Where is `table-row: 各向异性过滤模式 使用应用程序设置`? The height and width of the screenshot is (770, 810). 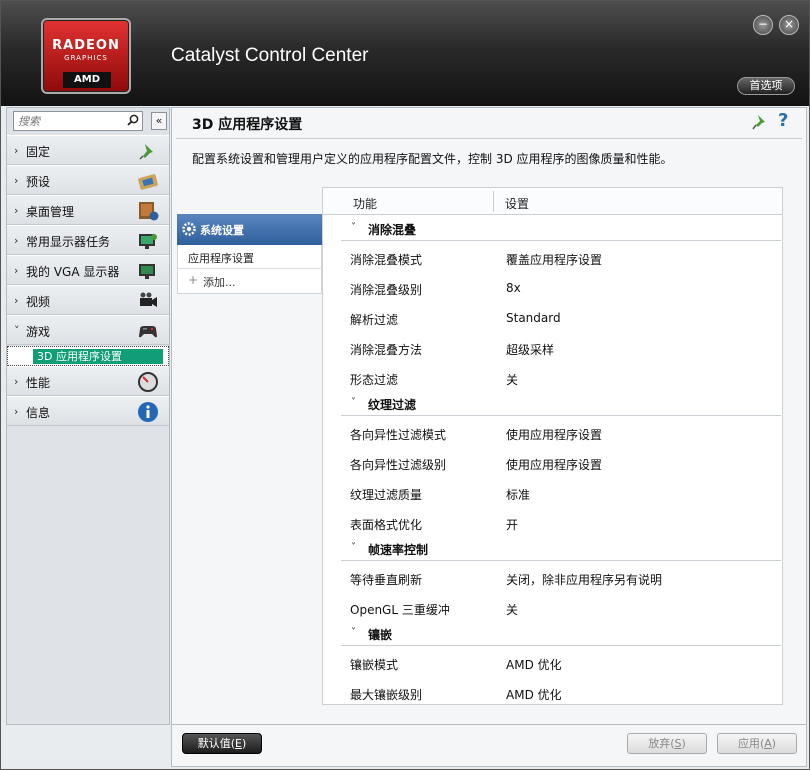
table-row: 各向异性过滤模式 使用应用程序设置 is located at coordinates (552, 433).